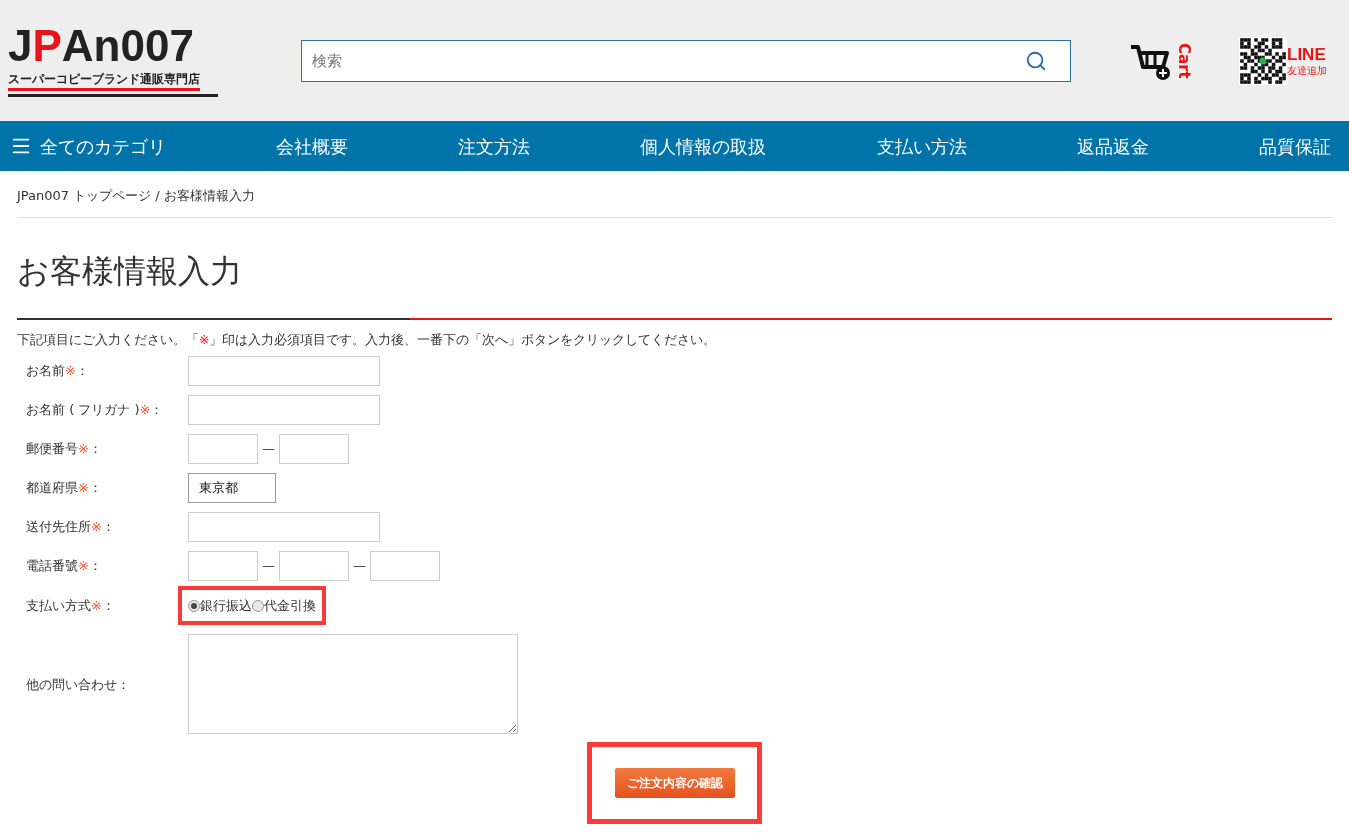  Describe the element at coordinates (367, 340) in the screenshot. I see `instruction-text: 下記項目にご入力ください。「※」印は入力必須項目です。入力後、一番下の「次へ」ボタンをクリックしてください。` at that location.